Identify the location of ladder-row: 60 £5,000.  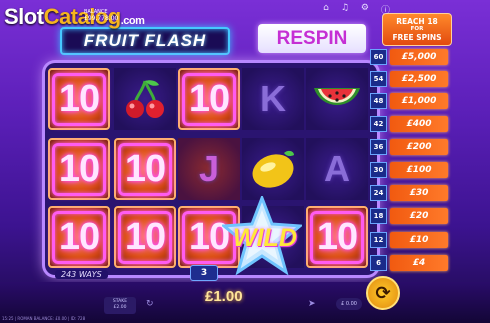
(409, 57).